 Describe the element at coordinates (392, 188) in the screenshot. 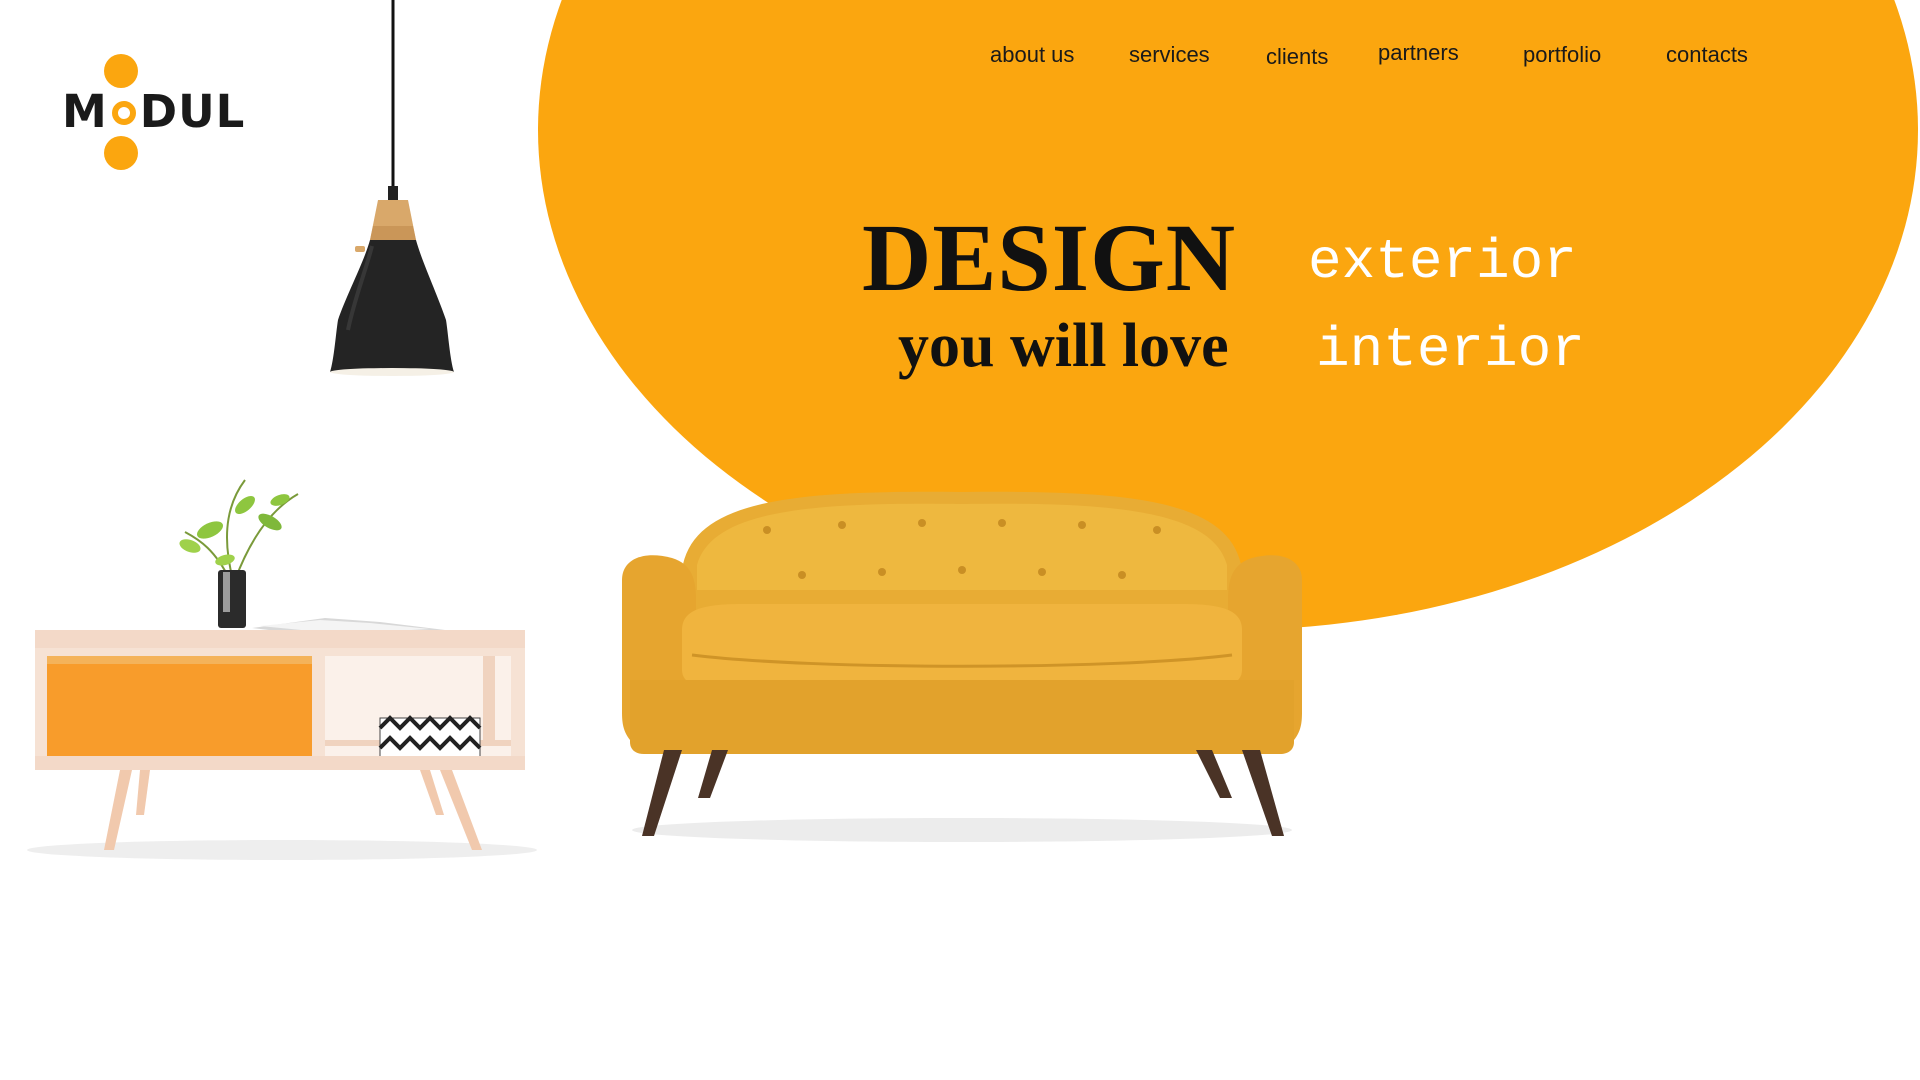

I see `pendant-lamp-image` at that location.